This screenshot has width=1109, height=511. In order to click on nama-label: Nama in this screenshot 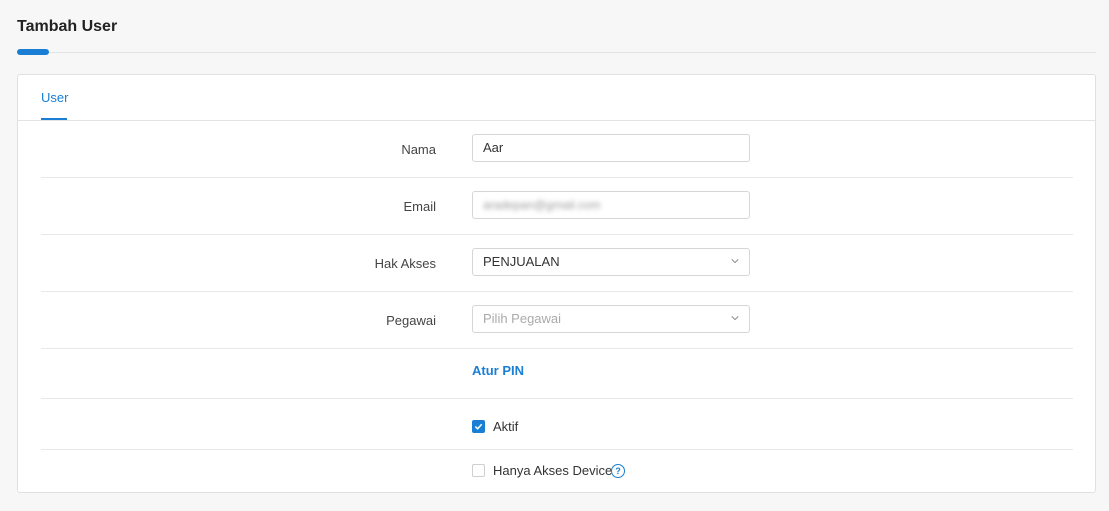, I will do `click(418, 149)`.